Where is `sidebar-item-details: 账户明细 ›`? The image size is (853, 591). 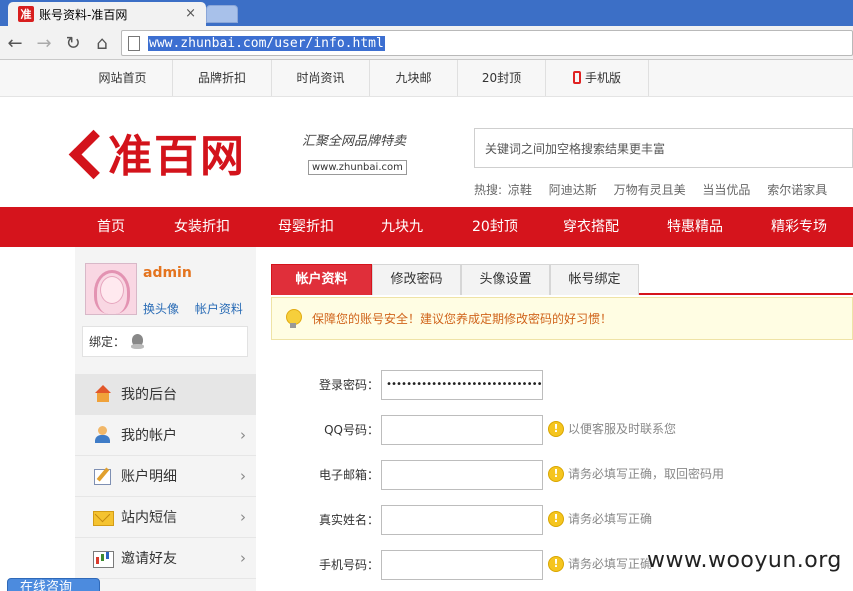 sidebar-item-details: 账户明细 › is located at coordinates (165, 476).